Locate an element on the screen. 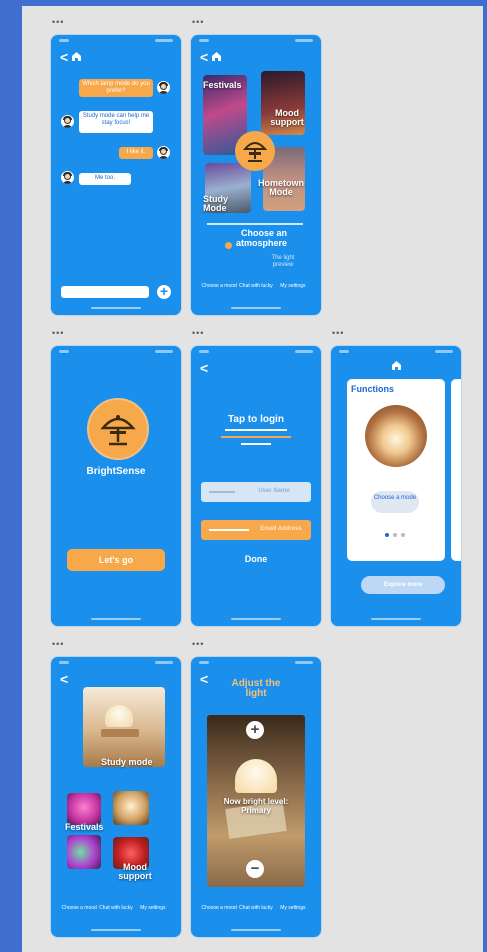 This screenshot has height=952, width=487. username-field: User Name is located at coordinates (256, 492).